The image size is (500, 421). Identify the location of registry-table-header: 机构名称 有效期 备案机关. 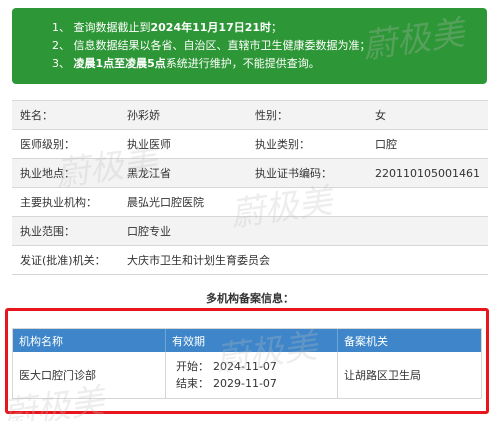
(247, 340).